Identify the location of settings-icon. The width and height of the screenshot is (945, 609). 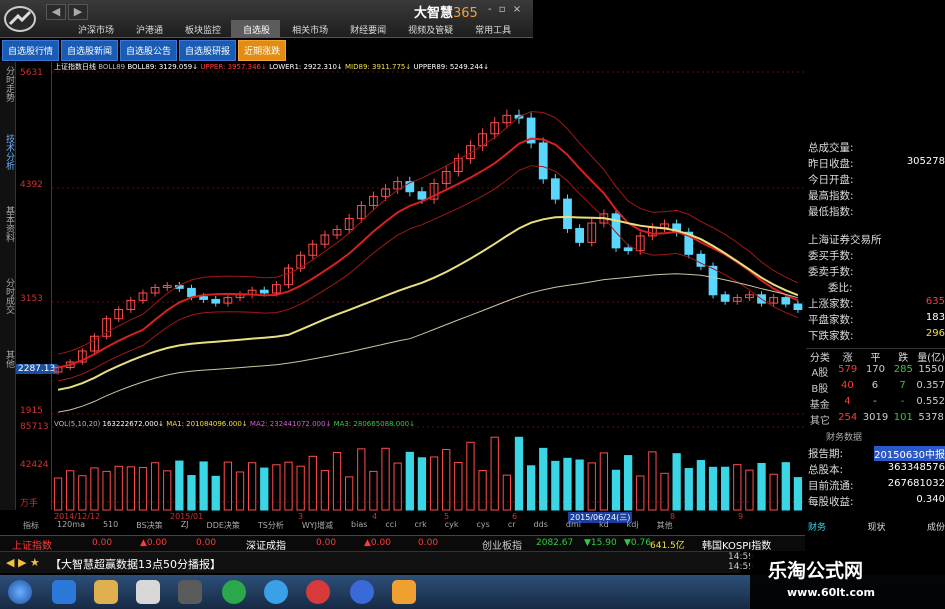
(190, 592).